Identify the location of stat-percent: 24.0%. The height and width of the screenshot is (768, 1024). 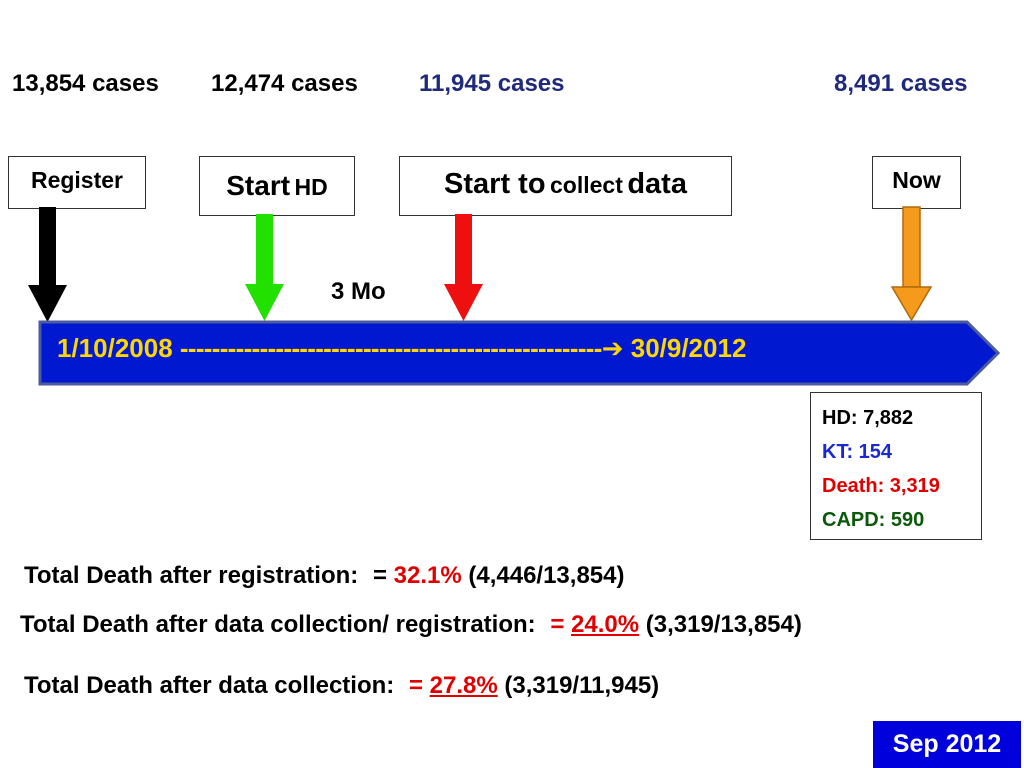
(605, 624).